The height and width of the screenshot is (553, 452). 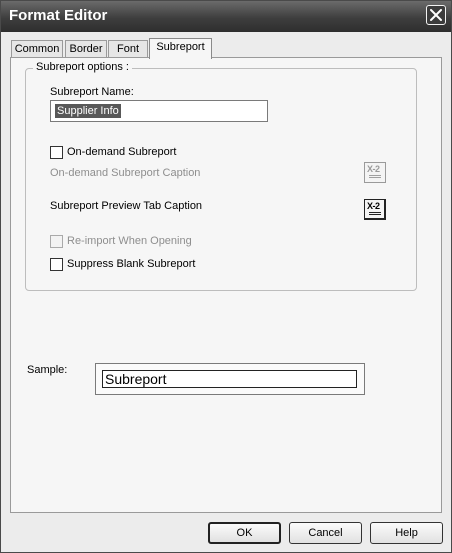 I want to click on subreport-name-input: Supplier Info, so click(x=159, y=111).